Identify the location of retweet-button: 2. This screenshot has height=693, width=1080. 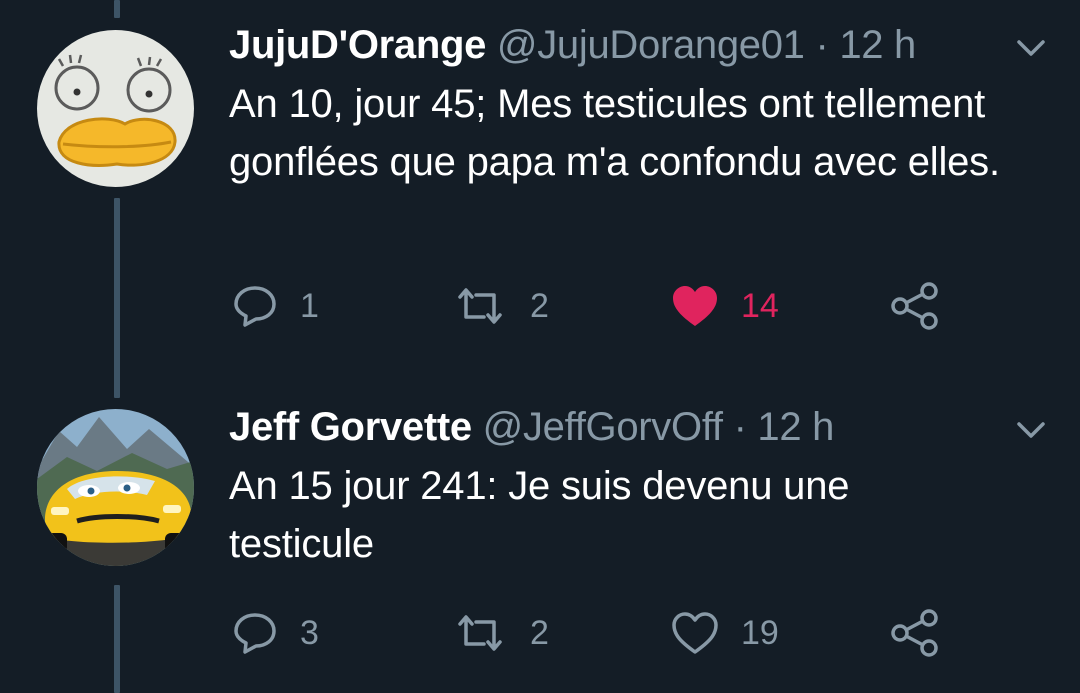
(500, 633).